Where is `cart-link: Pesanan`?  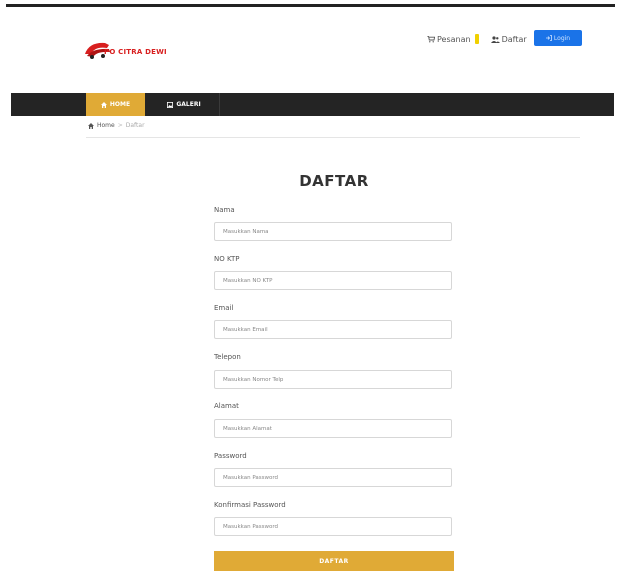 cart-link: Pesanan is located at coordinates (453, 39).